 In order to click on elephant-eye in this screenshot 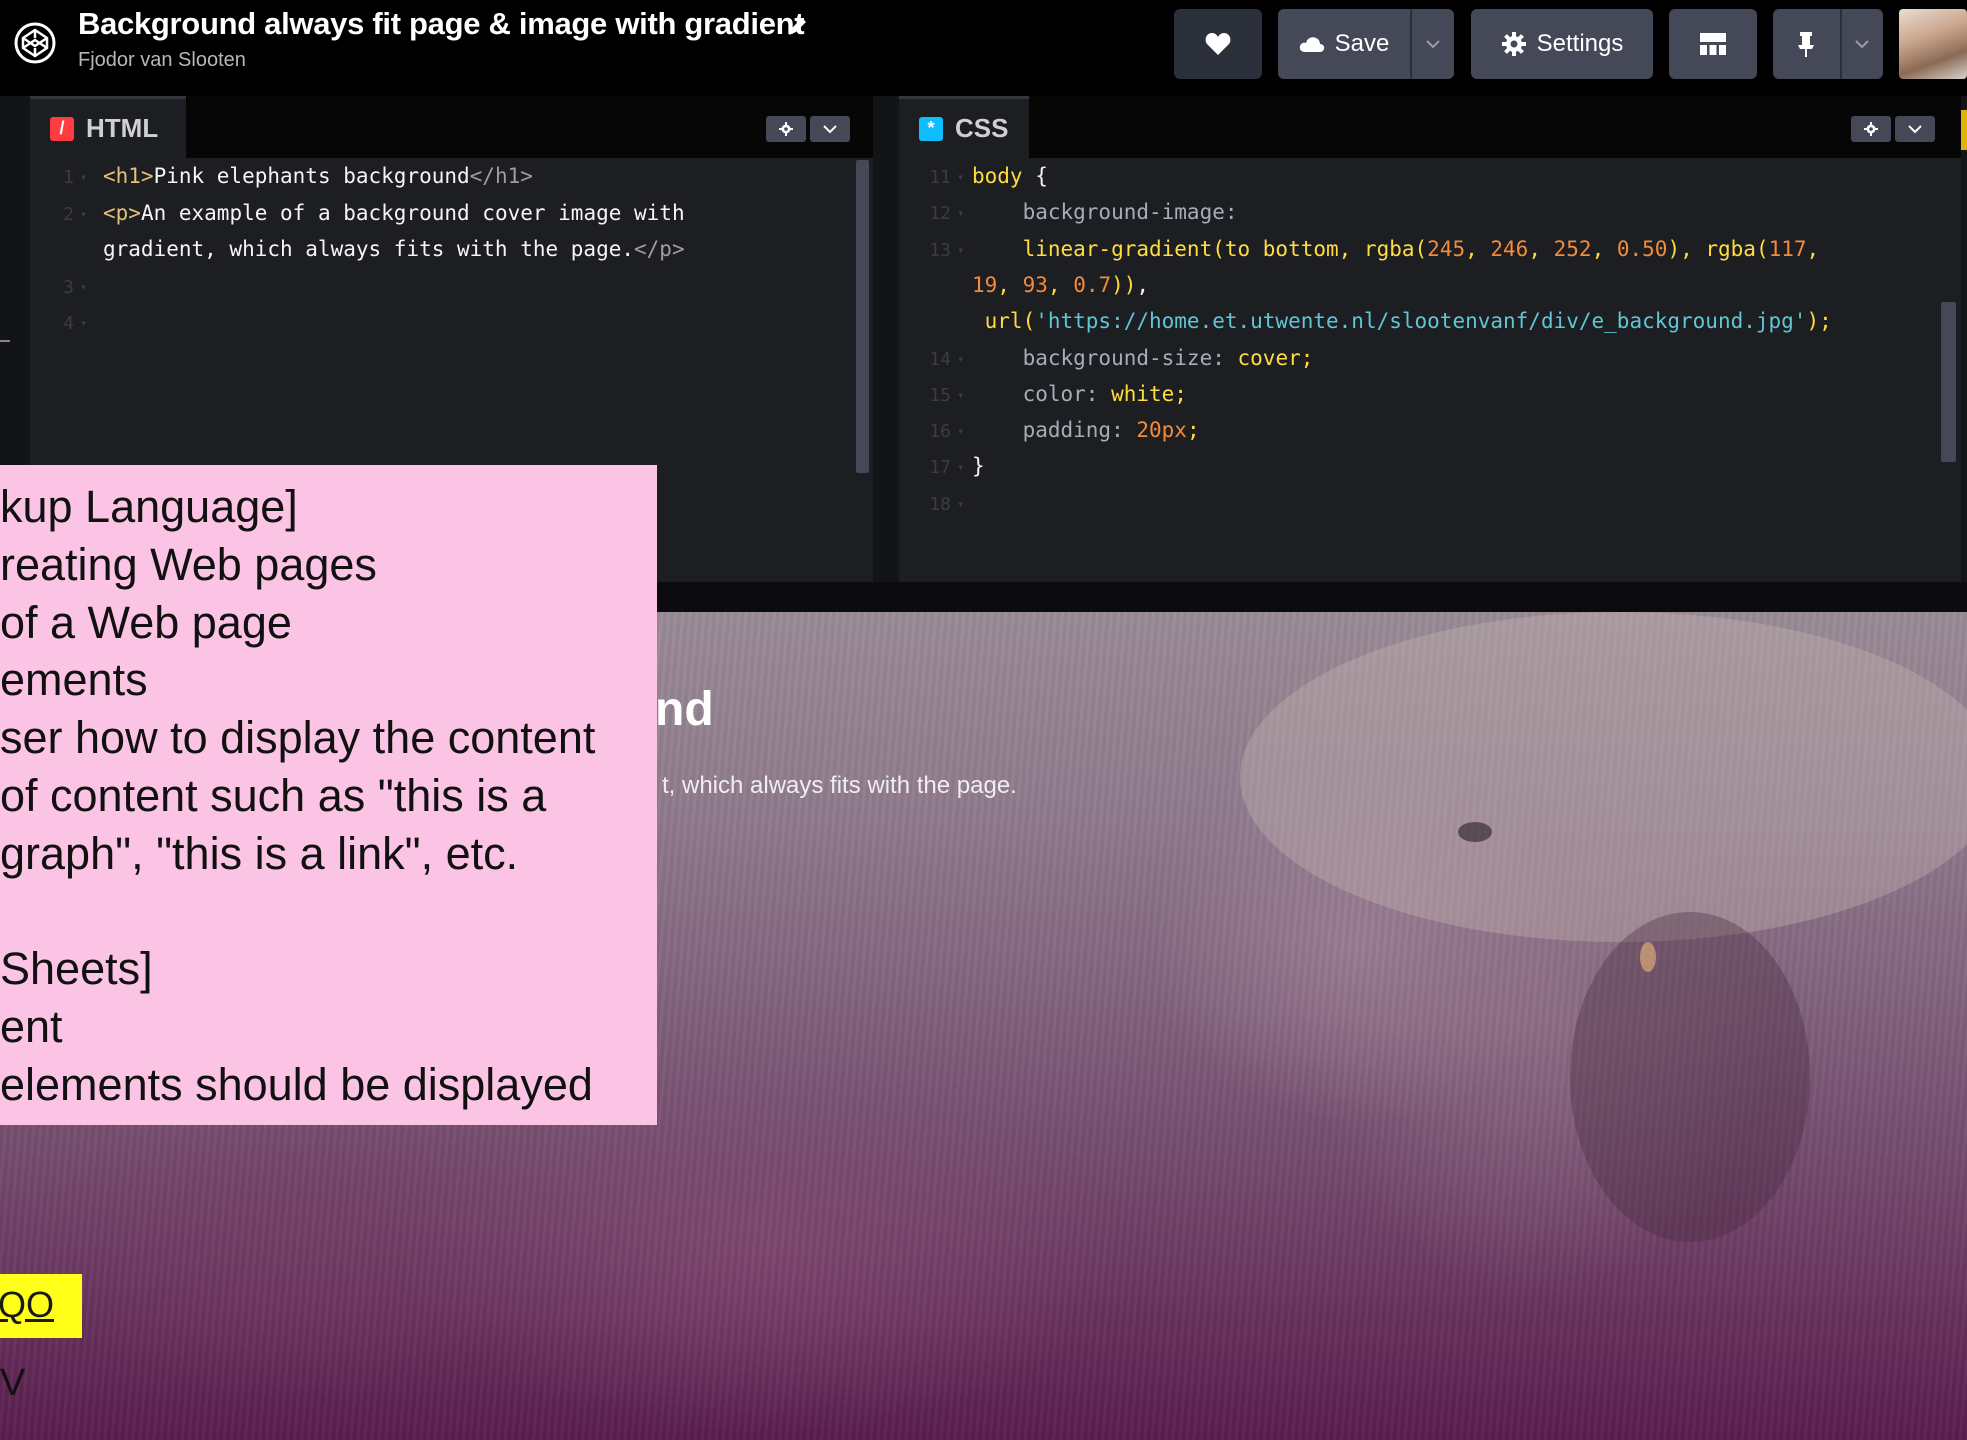, I will do `click(1475, 832)`.